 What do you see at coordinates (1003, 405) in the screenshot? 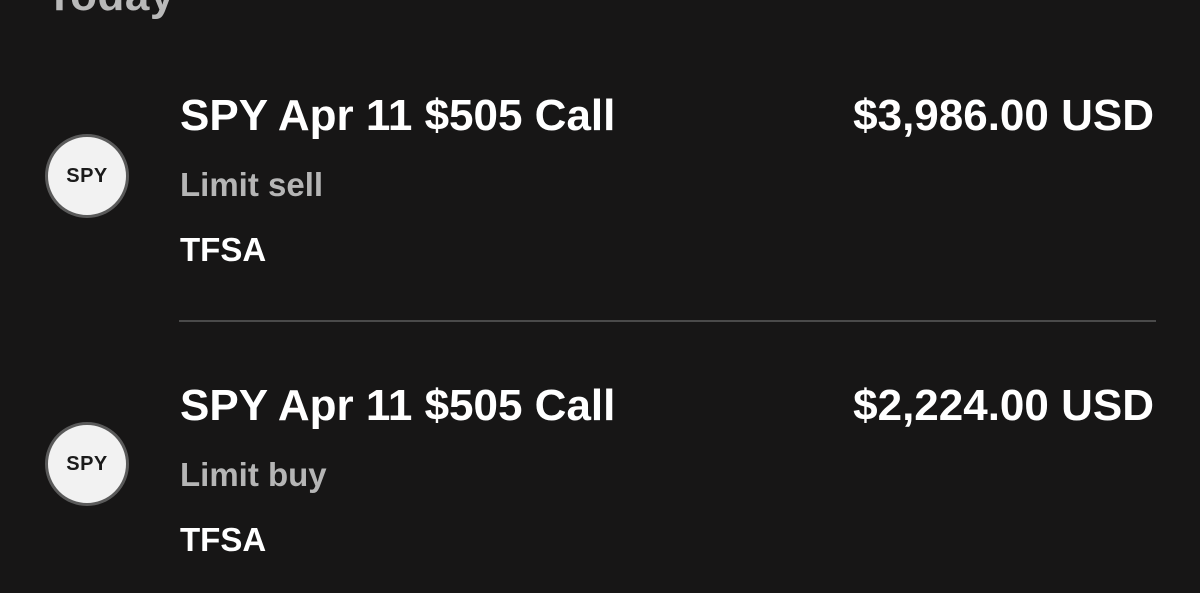
I see `order-amount: $2,224.00 USD` at bounding box center [1003, 405].